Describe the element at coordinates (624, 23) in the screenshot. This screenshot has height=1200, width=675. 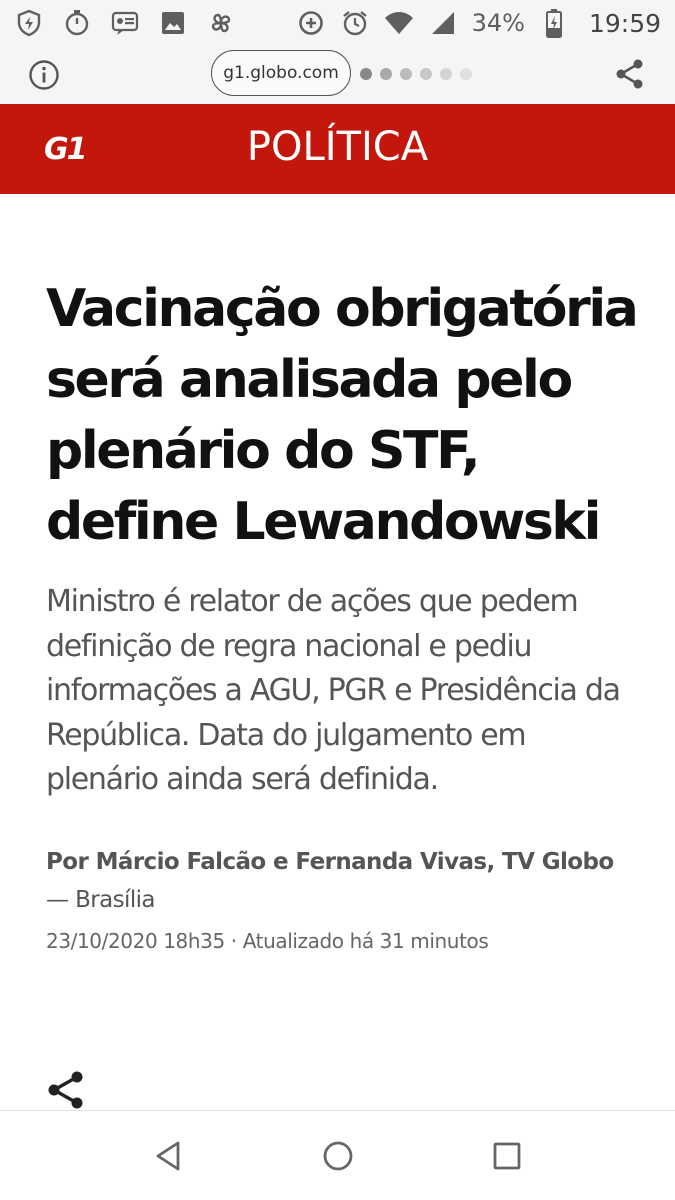
I see `clock: 19:59` at that location.